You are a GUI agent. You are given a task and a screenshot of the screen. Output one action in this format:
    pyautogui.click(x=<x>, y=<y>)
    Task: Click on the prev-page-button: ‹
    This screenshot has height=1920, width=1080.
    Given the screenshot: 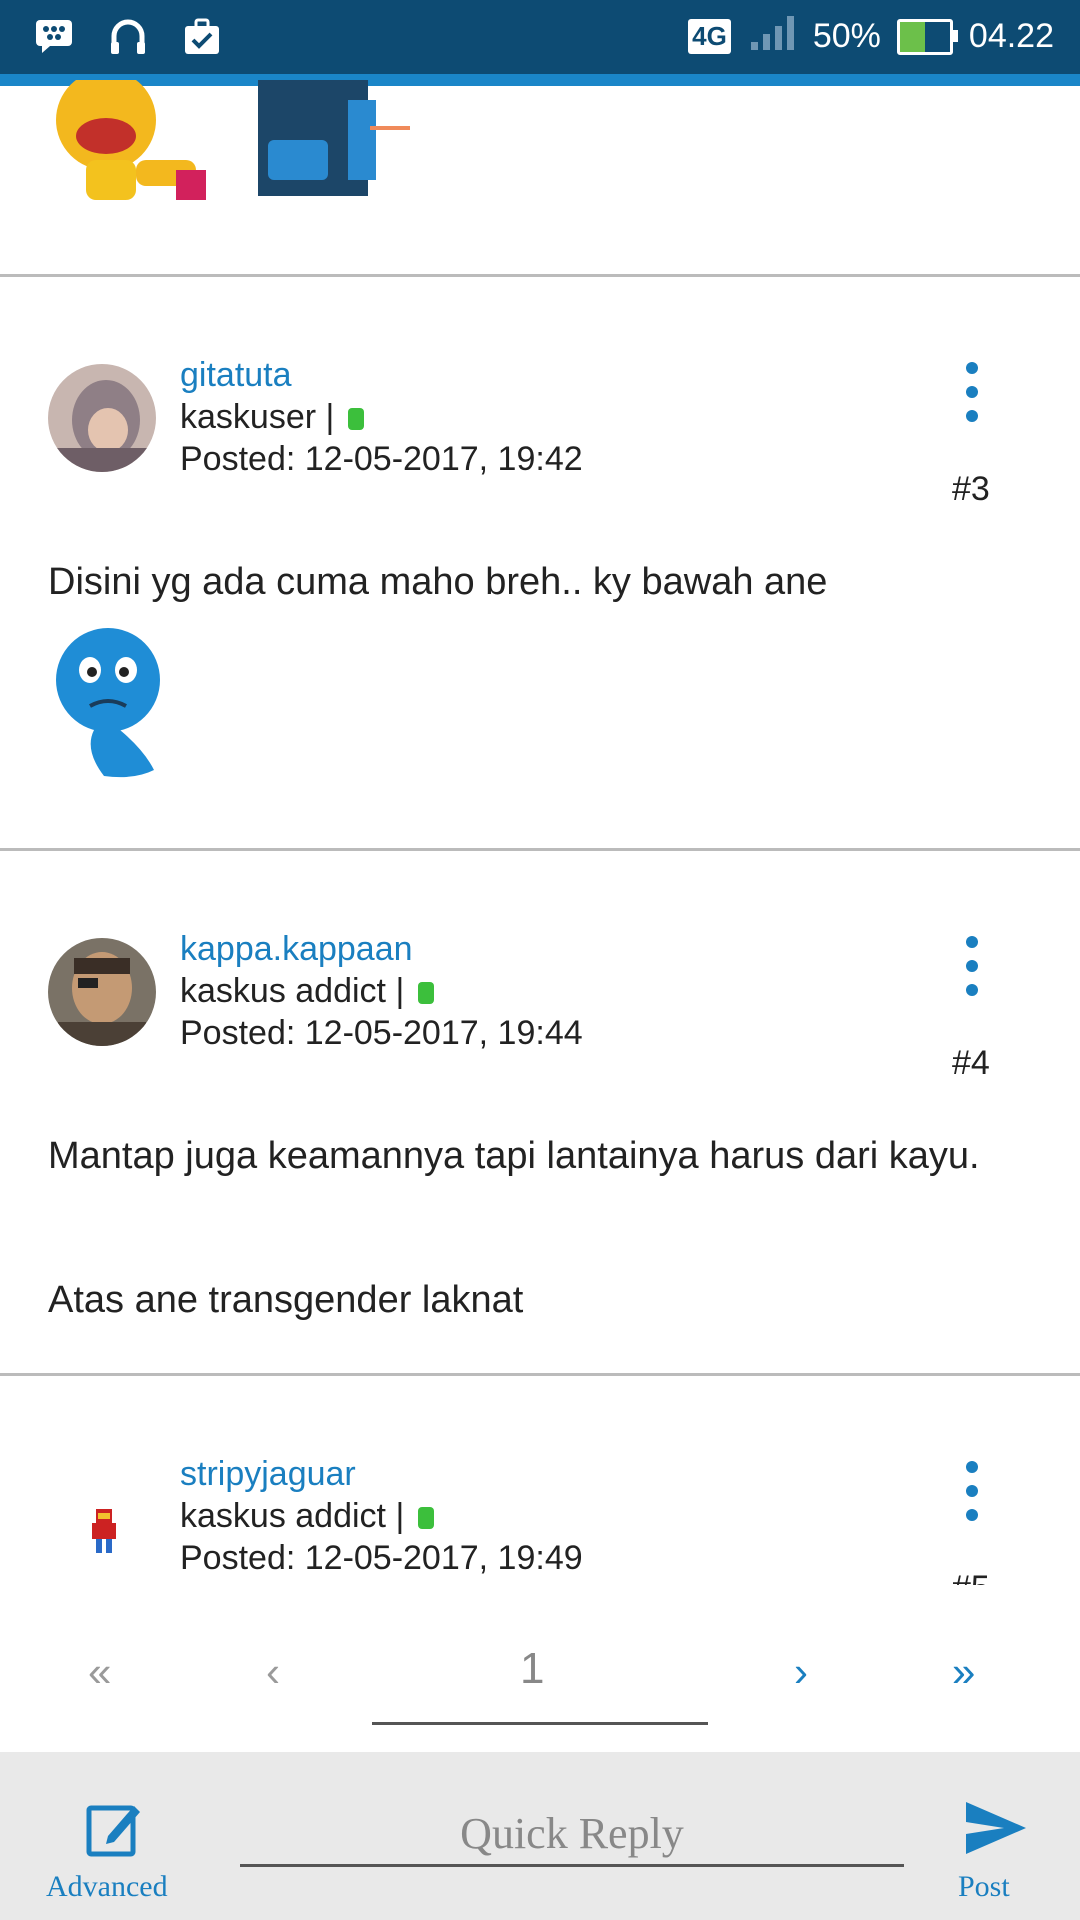 What is the action you would take?
    pyautogui.click(x=273, y=1672)
    